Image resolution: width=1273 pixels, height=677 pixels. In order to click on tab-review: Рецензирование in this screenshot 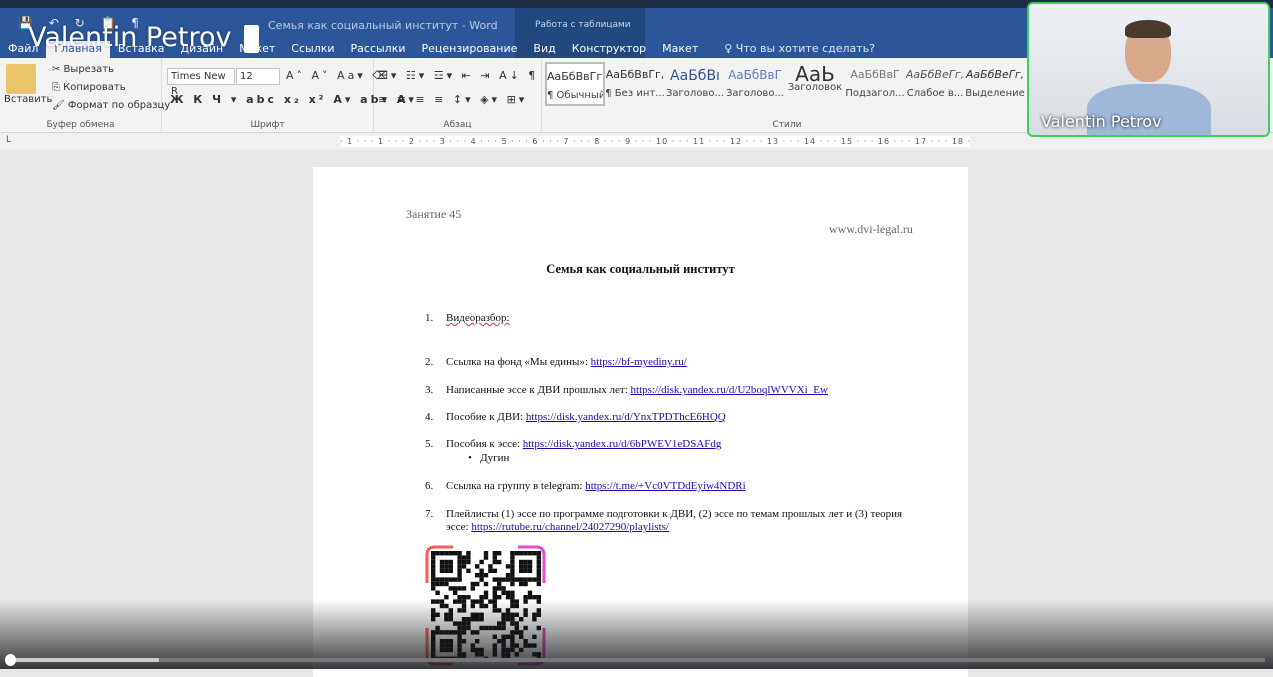, I will do `click(470, 49)`.